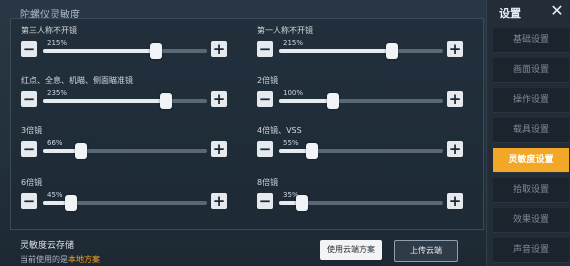 The height and width of the screenshot is (266, 570). I want to click on slider-value: 45%, so click(55, 195).